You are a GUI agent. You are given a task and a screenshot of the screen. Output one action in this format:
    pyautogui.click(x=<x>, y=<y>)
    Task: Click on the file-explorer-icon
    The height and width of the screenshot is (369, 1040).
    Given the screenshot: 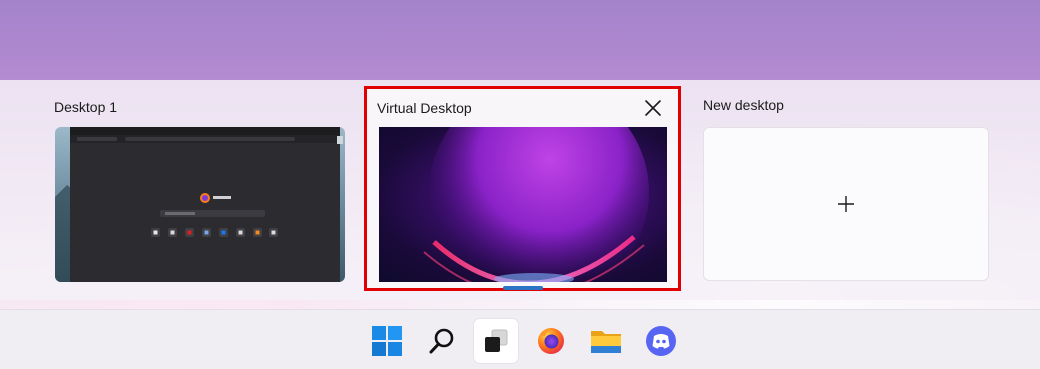 What is the action you would take?
    pyautogui.click(x=606, y=342)
    